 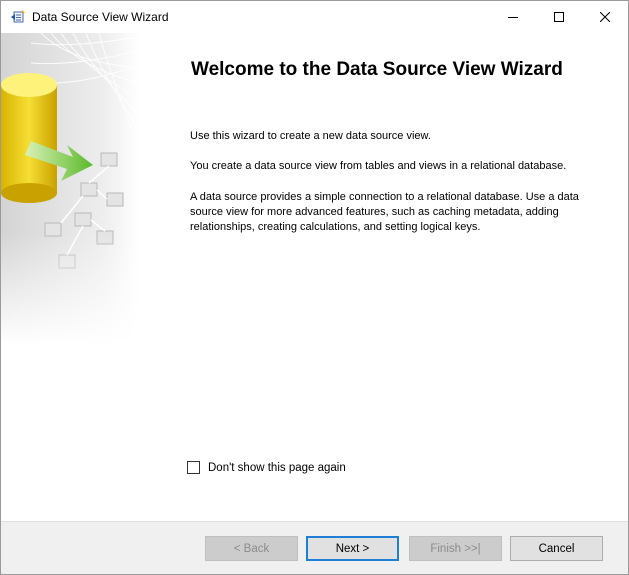 I want to click on minimize-button, so click(x=513, y=17).